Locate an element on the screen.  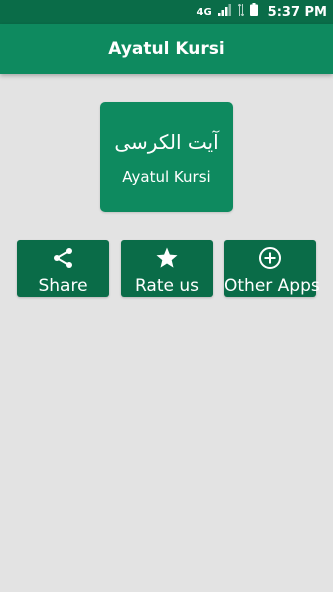
rate-us-button: Rate us is located at coordinates (167, 268).